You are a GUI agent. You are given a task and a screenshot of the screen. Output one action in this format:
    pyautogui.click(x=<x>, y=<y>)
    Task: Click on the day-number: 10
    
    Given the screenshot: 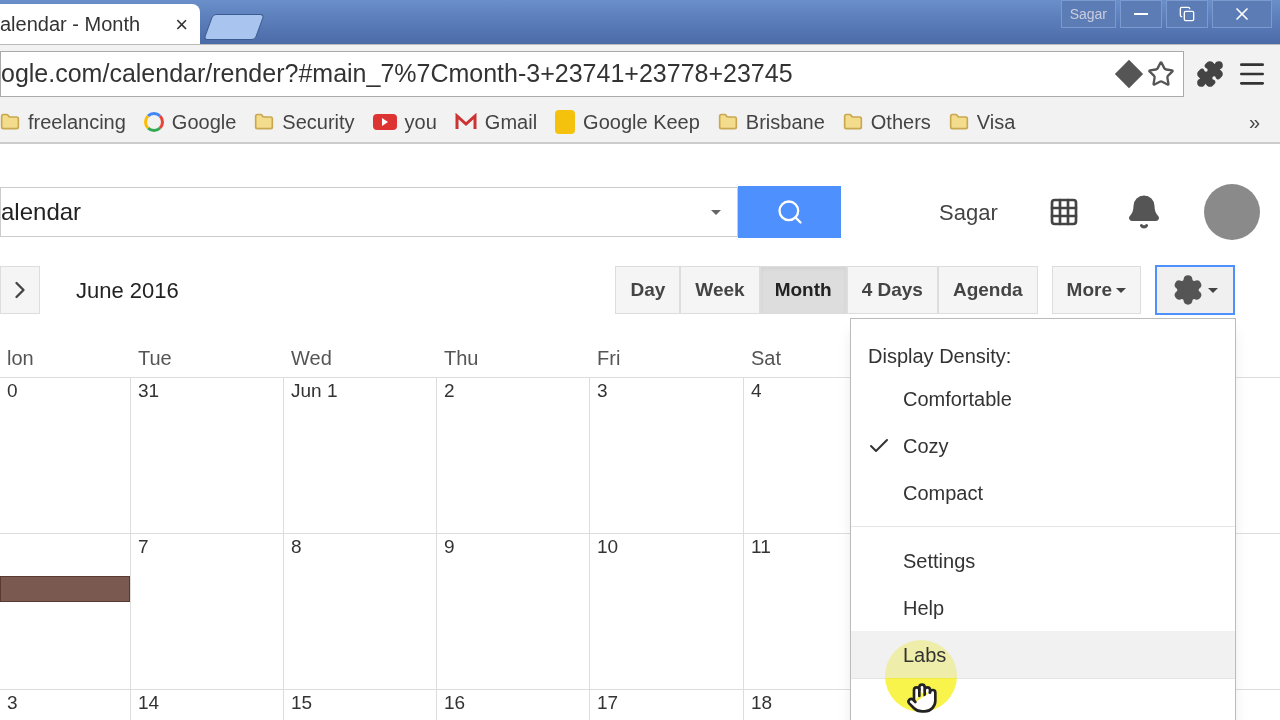 What is the action you would take?
    pyautogui.click(x=608, y=546)
    